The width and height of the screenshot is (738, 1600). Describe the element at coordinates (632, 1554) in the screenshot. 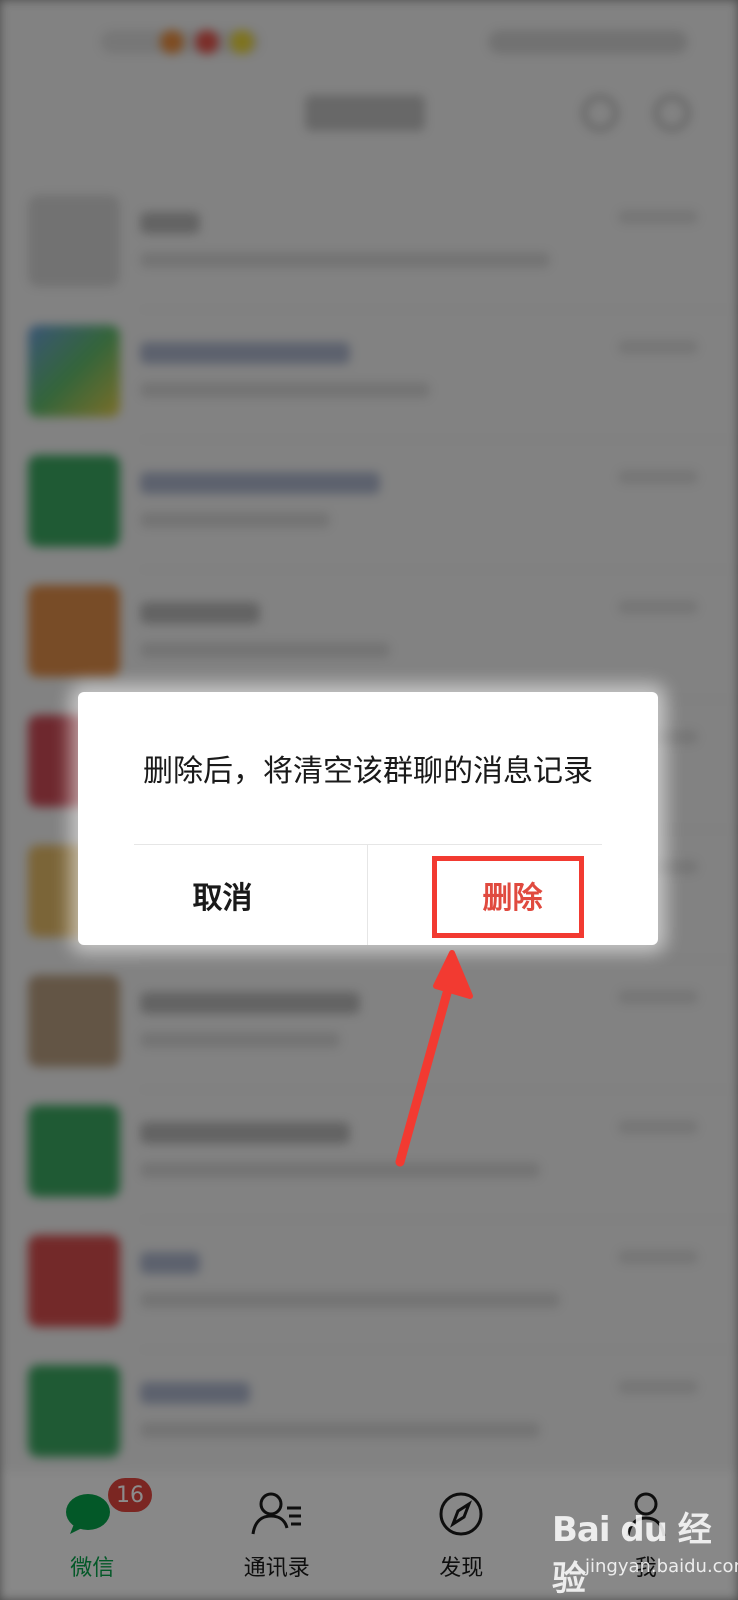

I see `watermark-brand: Bai du 经验` at that location.